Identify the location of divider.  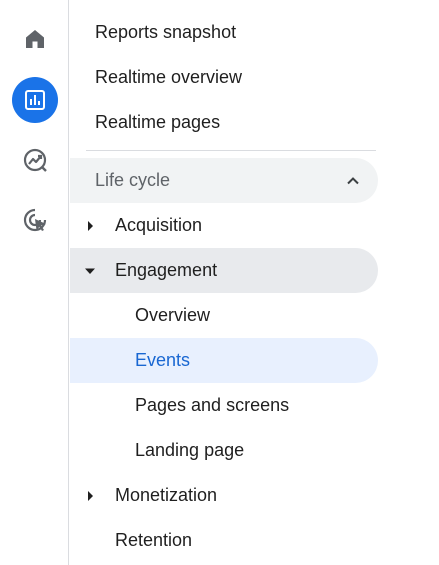
(231, 150).